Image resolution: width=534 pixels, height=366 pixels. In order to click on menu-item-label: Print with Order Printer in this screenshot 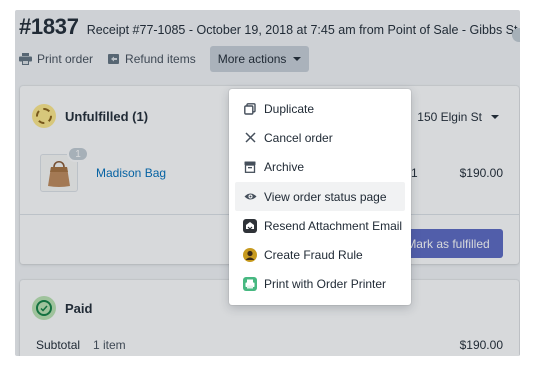, I will do `click(325, 284)`.